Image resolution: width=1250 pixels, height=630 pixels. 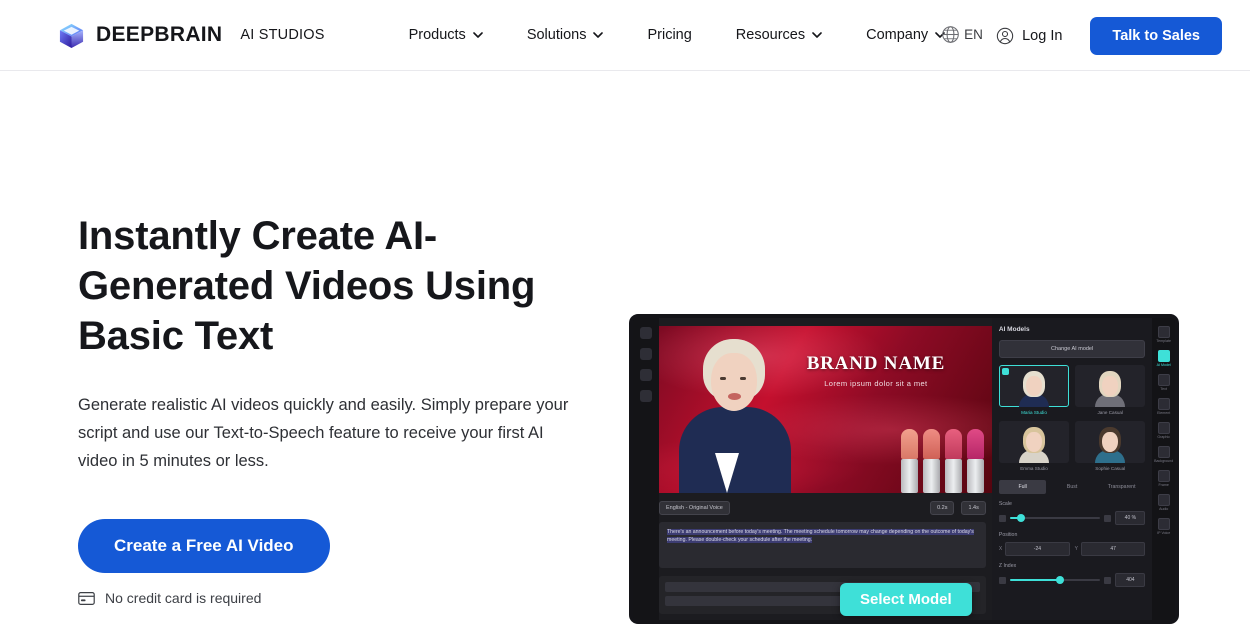 I want to click on brand-logo: DEEPBRAIN AI STUDIOS, so click(x=191, y=35).